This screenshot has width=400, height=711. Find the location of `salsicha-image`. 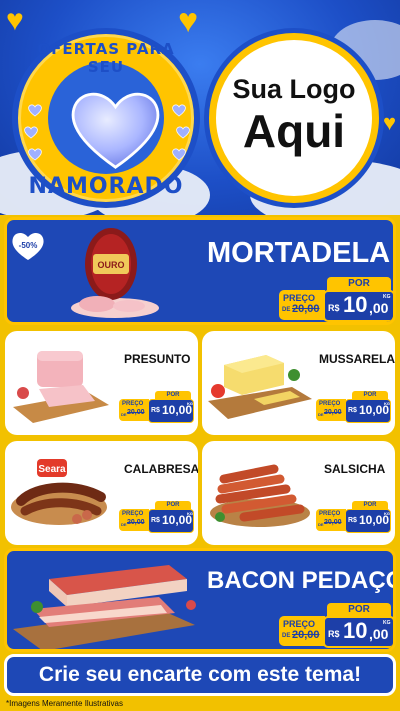

salsicha-image is located at coordinates (260, 495).